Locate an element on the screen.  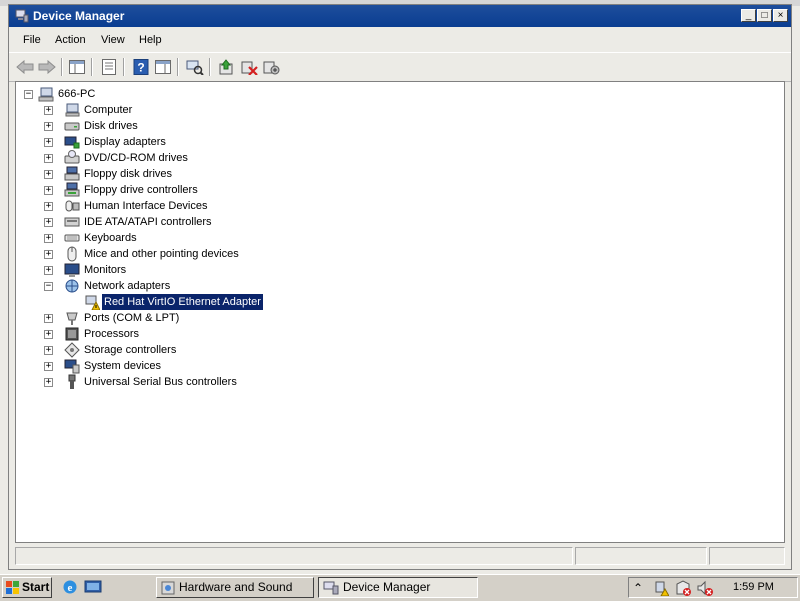
mouse-icon is located at coordinates (72, 254).